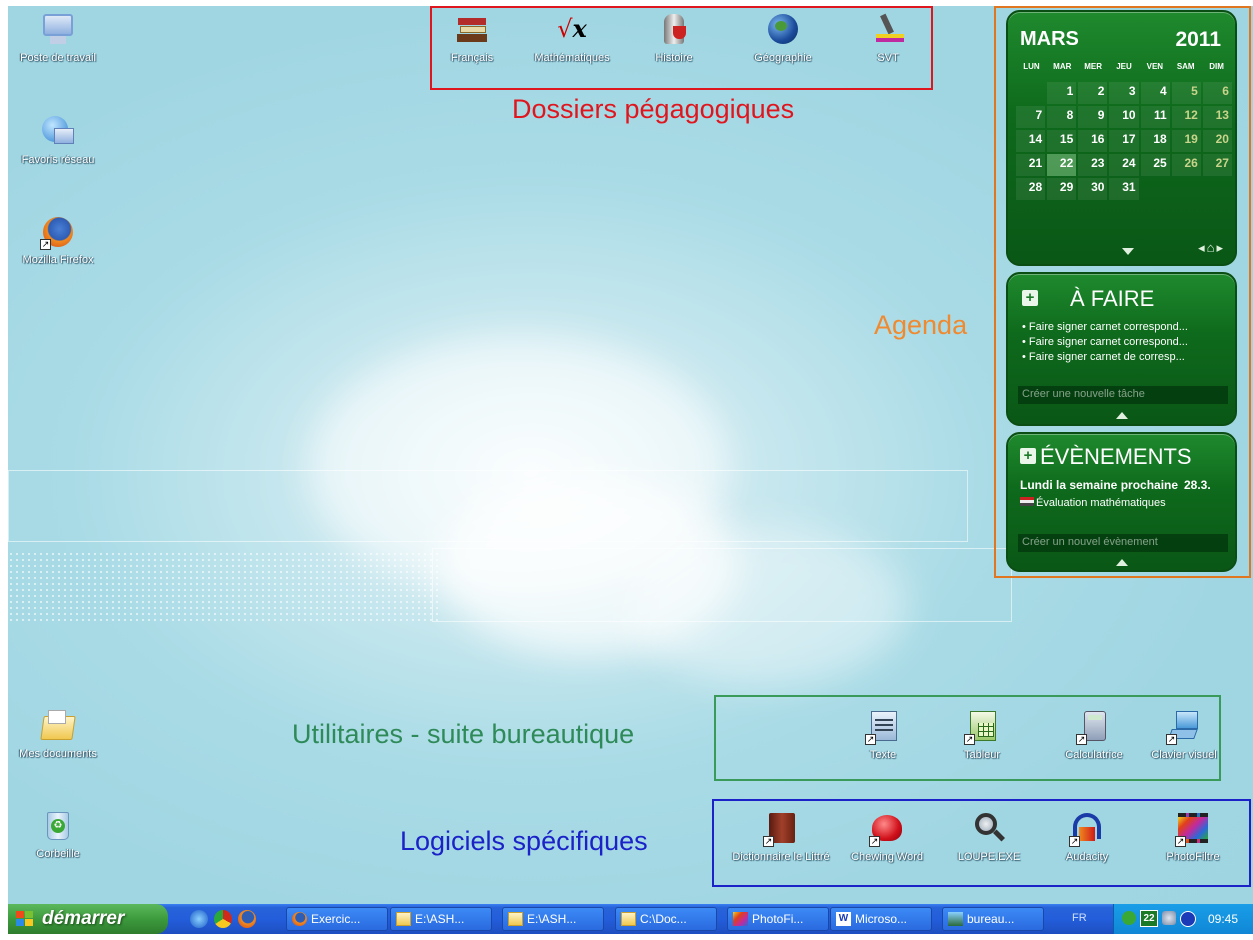 This screenshot has height=940, width=1253. I want to click on calendar-day: 30, so click(1093, 189).